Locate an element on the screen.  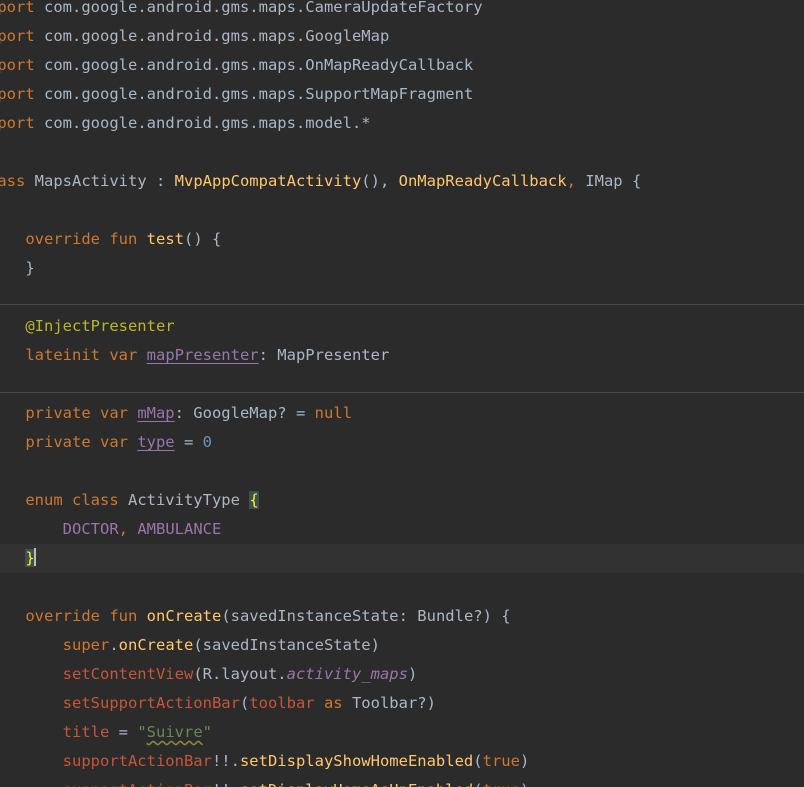
code-line-text: DOCTOR, AMBULANCE is located at coordinates (111, 529).